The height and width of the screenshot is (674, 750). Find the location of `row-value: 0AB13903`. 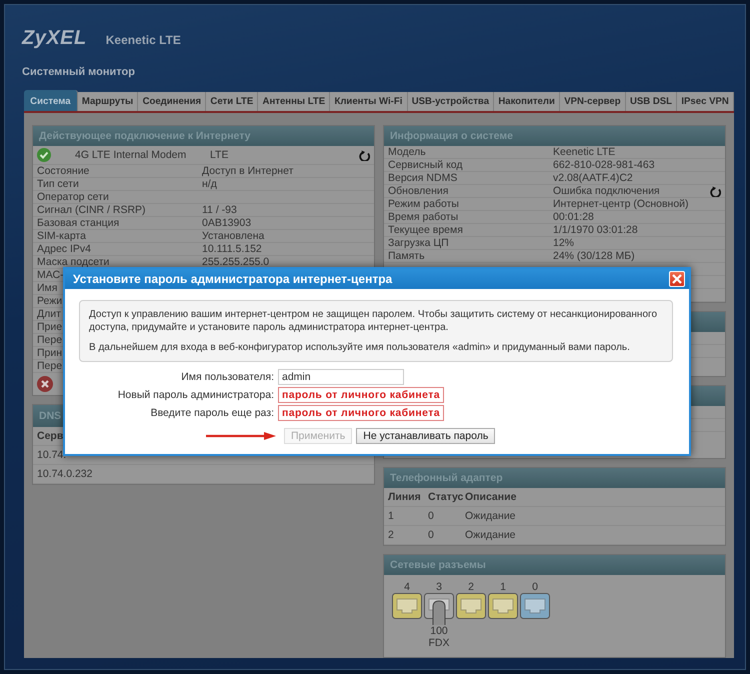

row-value: 0AB13903 is located at coordinates (227, 223).